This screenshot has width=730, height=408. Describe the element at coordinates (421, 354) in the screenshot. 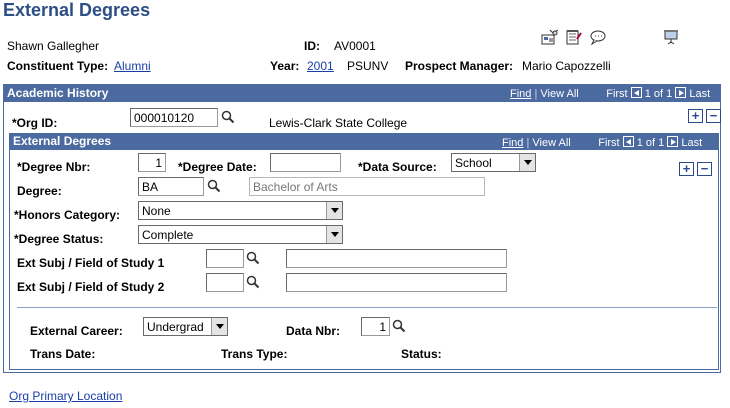

I see `status-label: Status:` at that location.